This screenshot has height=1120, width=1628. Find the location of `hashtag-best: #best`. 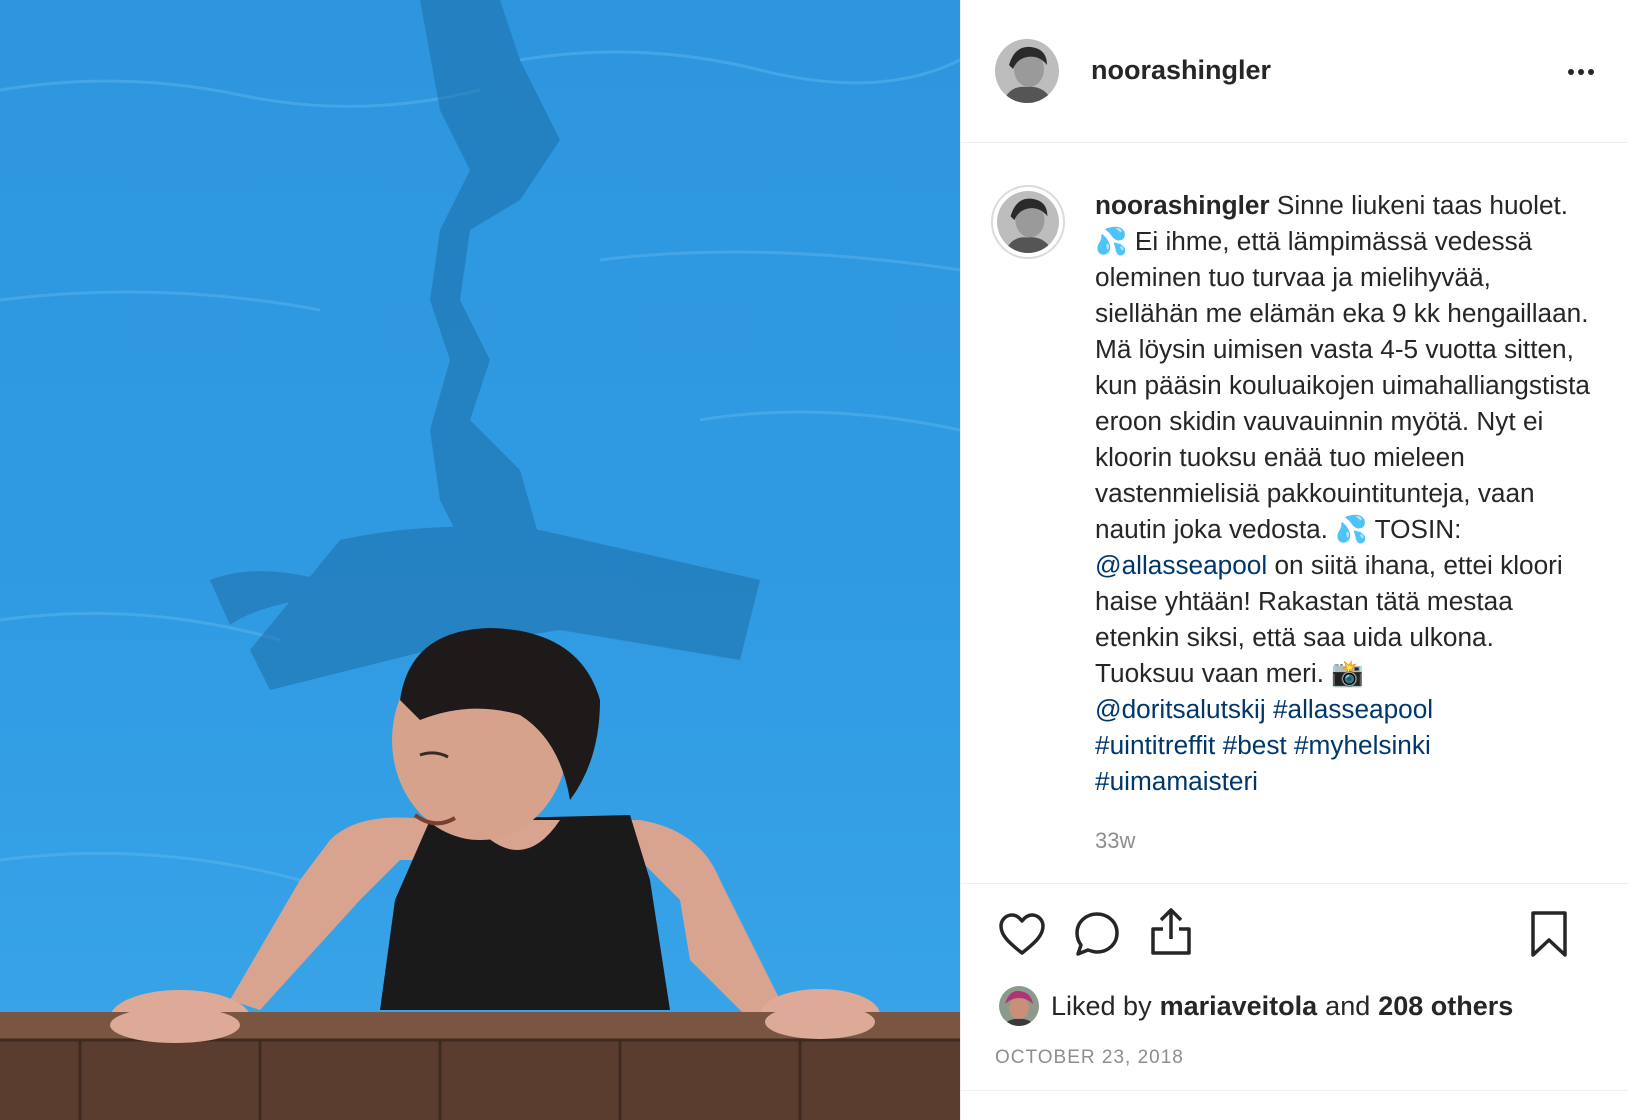

hashtag-best: #best is located at coordinates (1255, 745).